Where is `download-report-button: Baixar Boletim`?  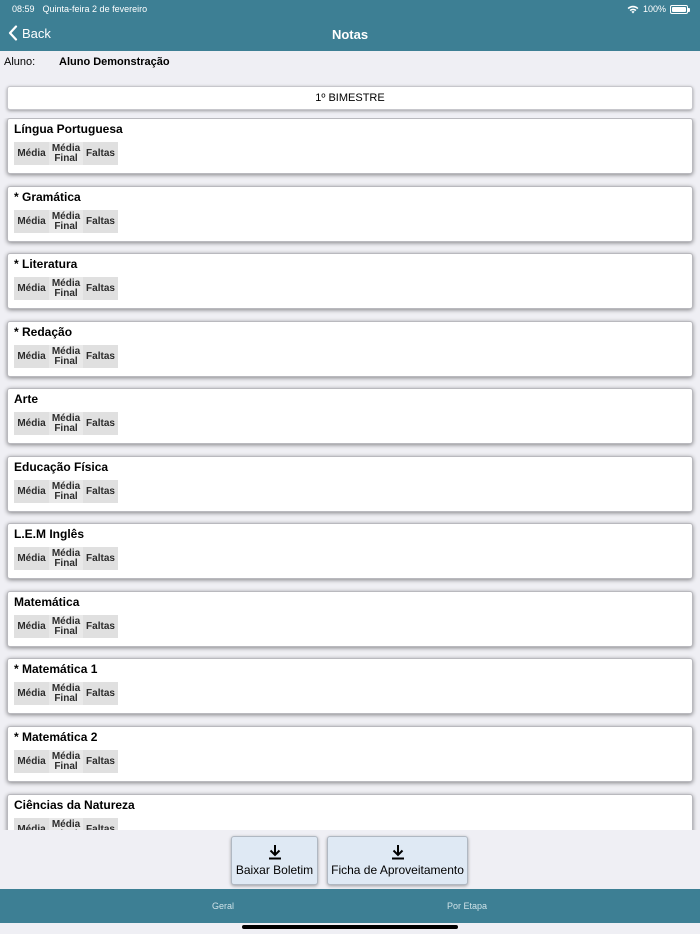 download-report-button: Baixar Boletim is located at coordinates (274, 860).